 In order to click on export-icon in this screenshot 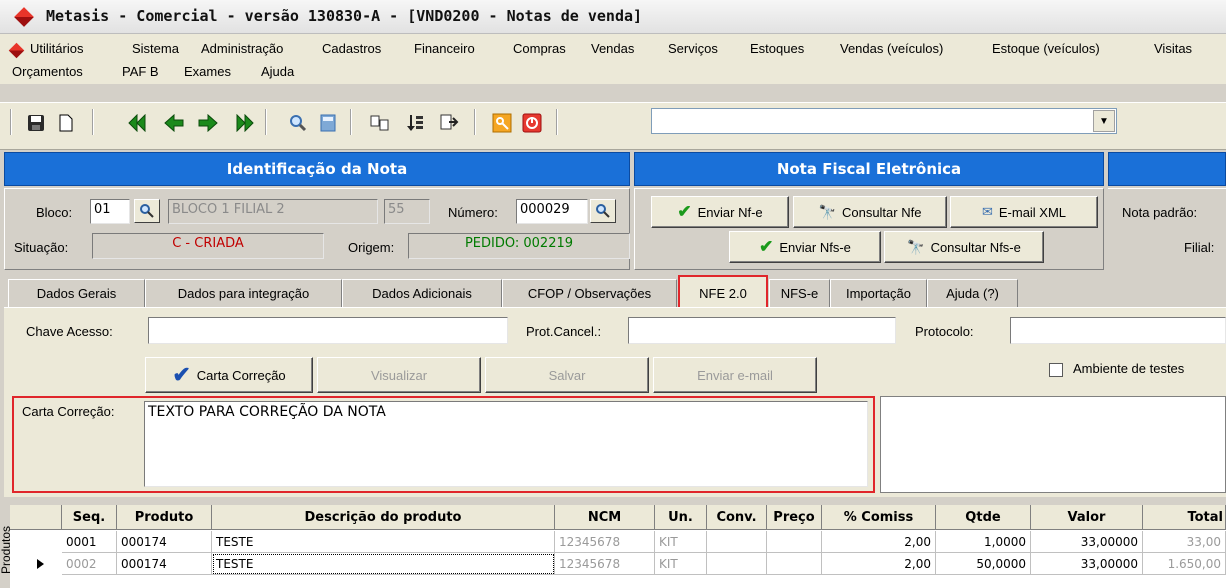, I will do `click(449, 123)`.